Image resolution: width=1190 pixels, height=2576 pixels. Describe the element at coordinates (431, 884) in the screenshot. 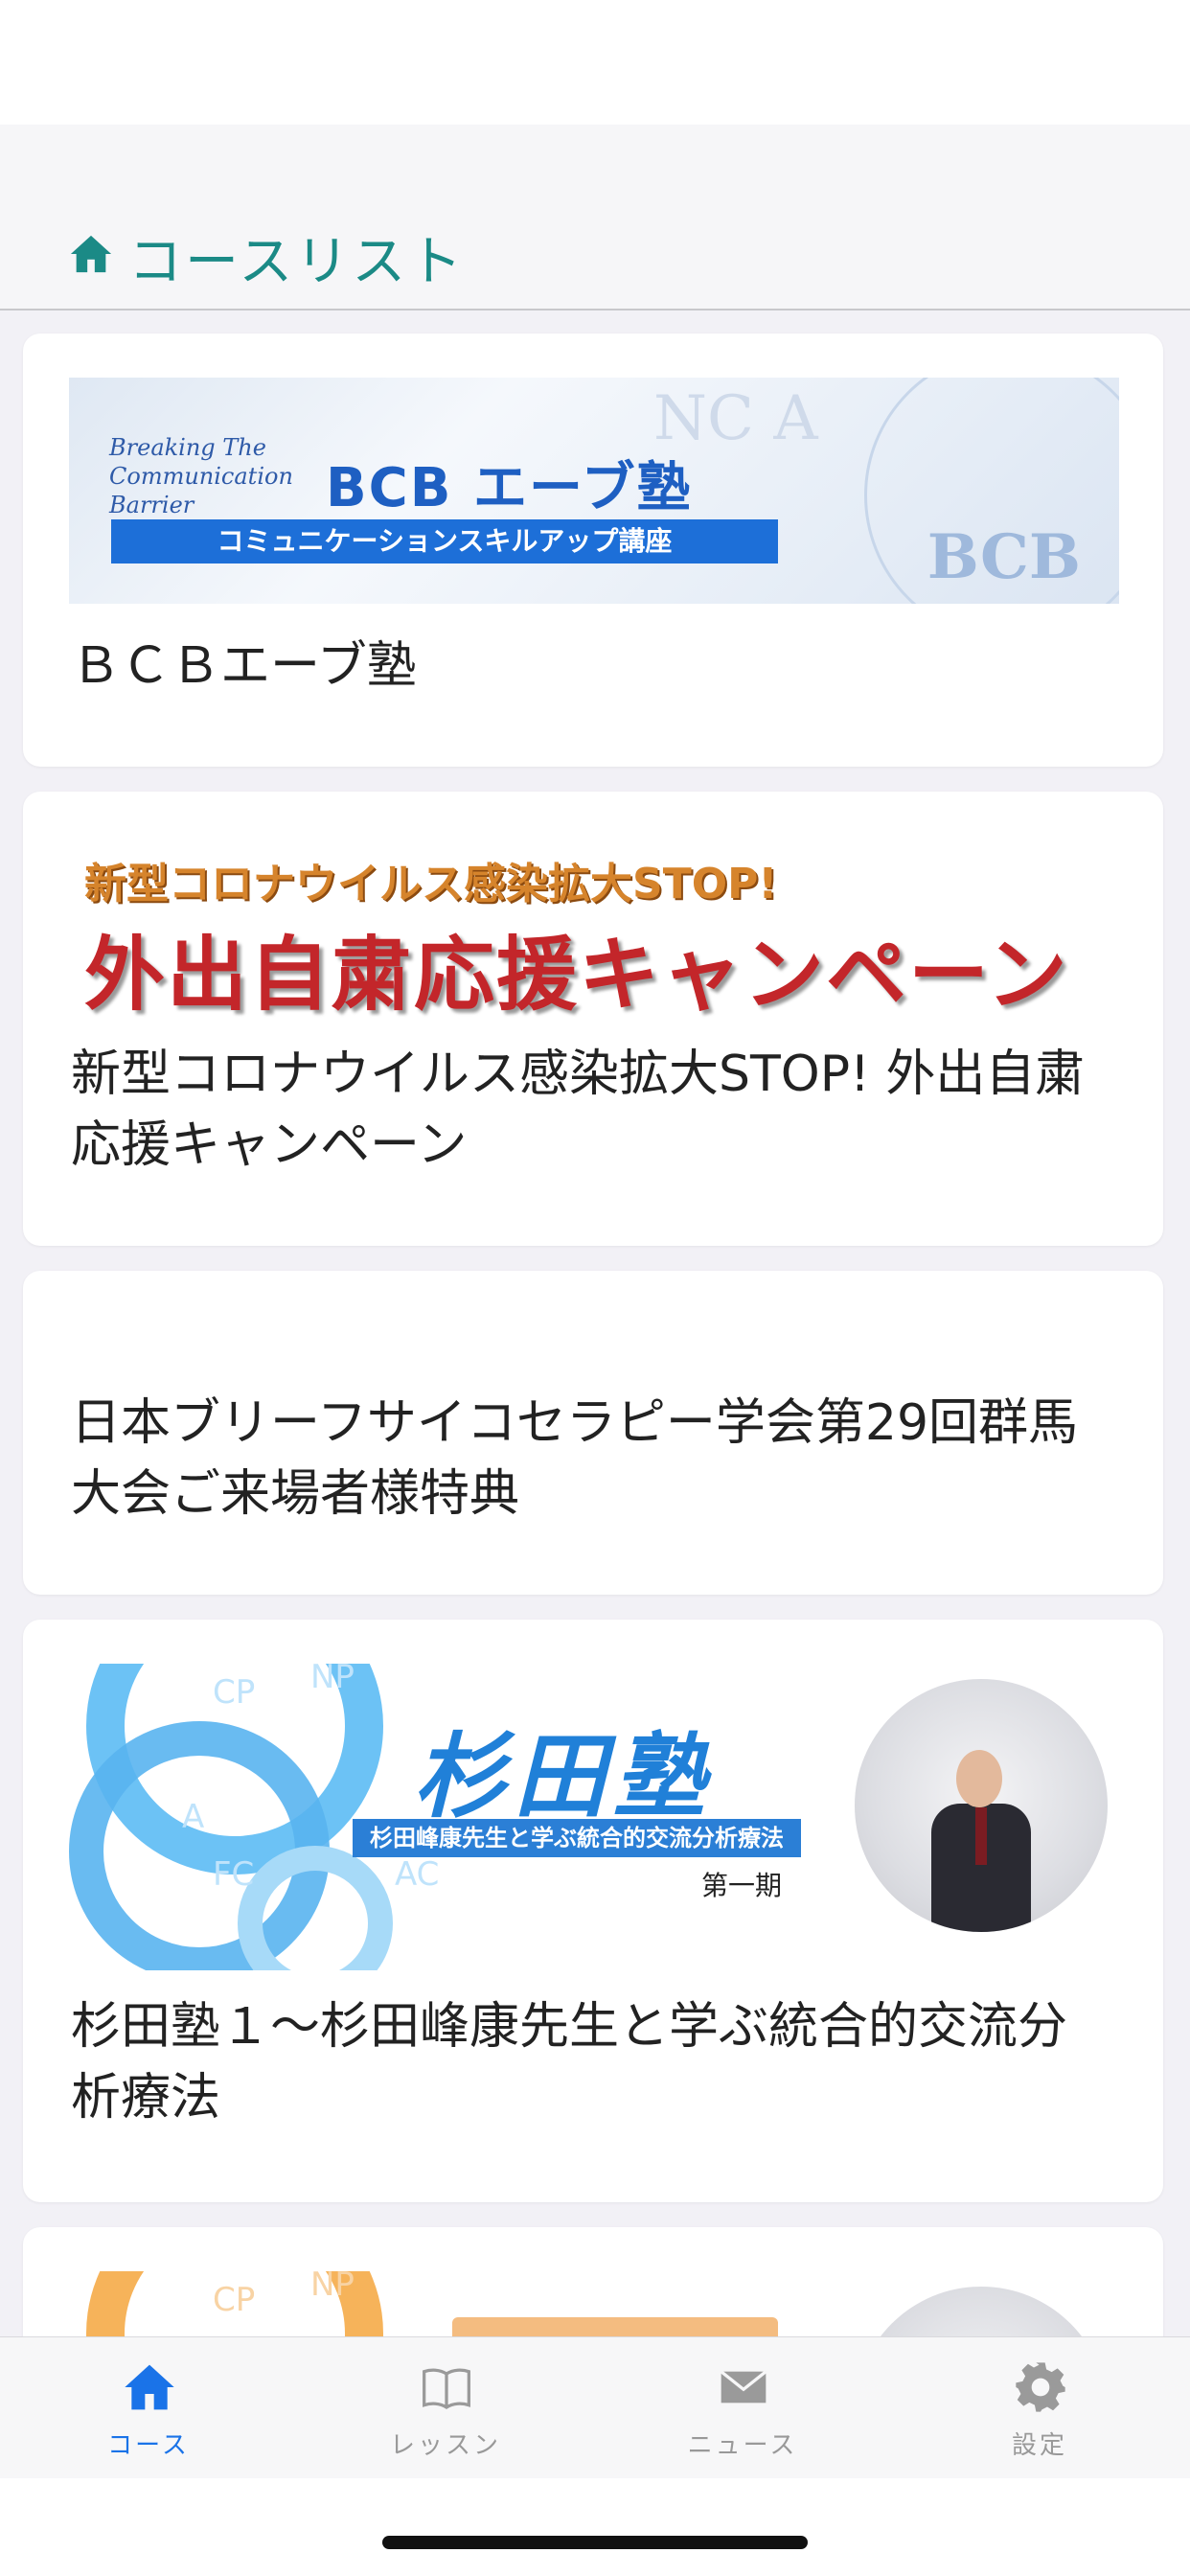

I see `banner-subtitle: 新型コロナウイルス感染拡大STOP!` at that location.